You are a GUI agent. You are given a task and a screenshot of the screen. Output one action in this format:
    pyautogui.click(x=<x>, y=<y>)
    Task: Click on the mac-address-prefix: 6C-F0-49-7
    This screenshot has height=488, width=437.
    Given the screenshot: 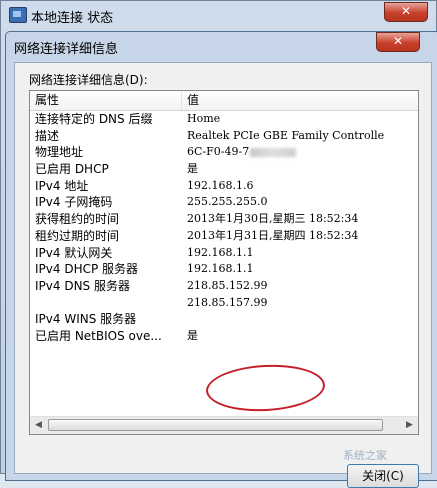 What is the action you would take?
    pyautogui.click(x=218, y=152)
    